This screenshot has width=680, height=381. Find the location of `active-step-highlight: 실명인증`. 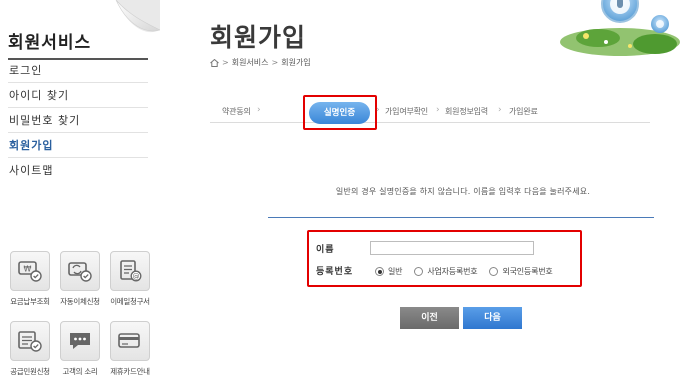

active-step-highlight: 실명인증 is located at coordinates (340, 112).